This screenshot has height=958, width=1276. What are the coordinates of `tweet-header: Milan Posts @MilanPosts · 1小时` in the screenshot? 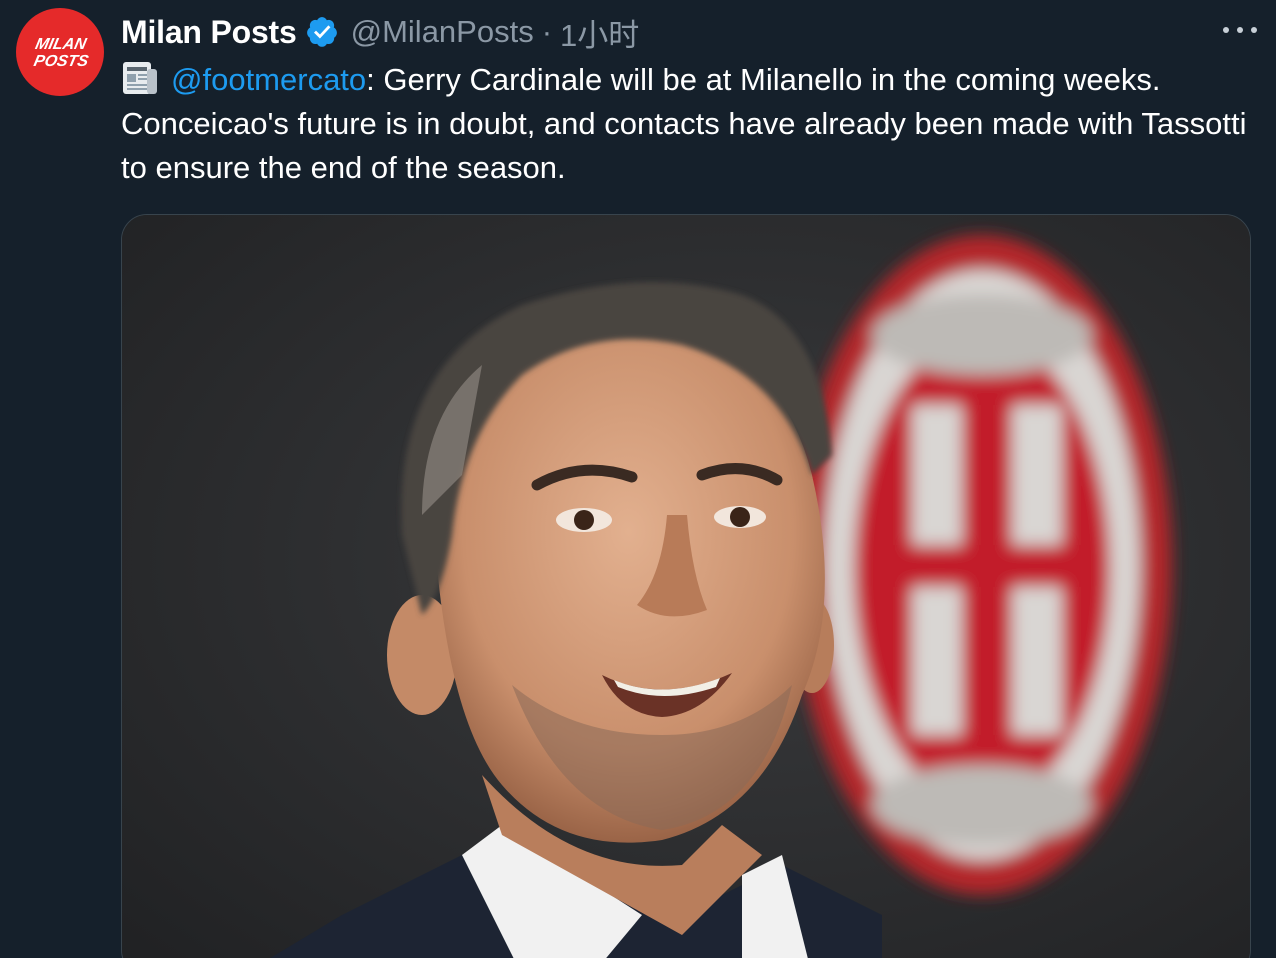 It's located at (380, 32).